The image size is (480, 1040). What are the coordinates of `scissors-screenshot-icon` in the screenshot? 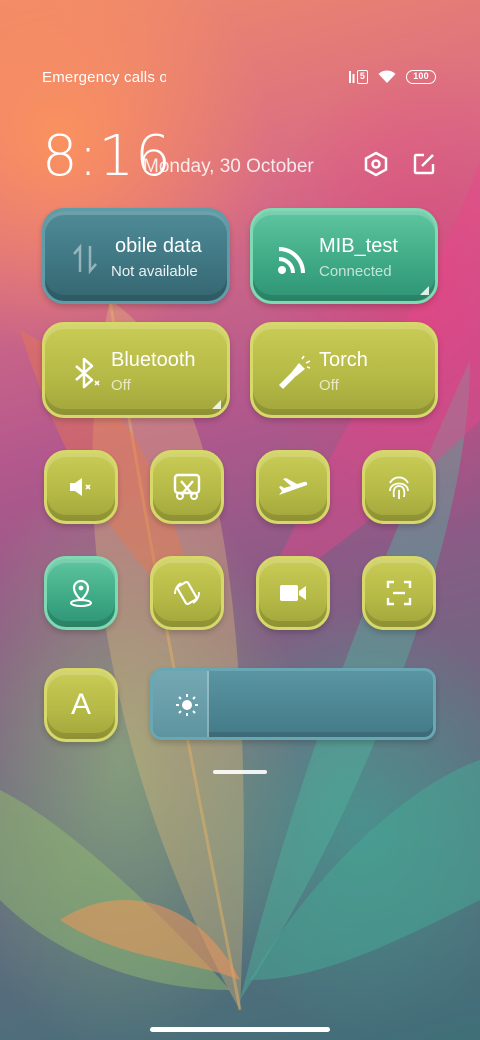 It's located at (187, 487).